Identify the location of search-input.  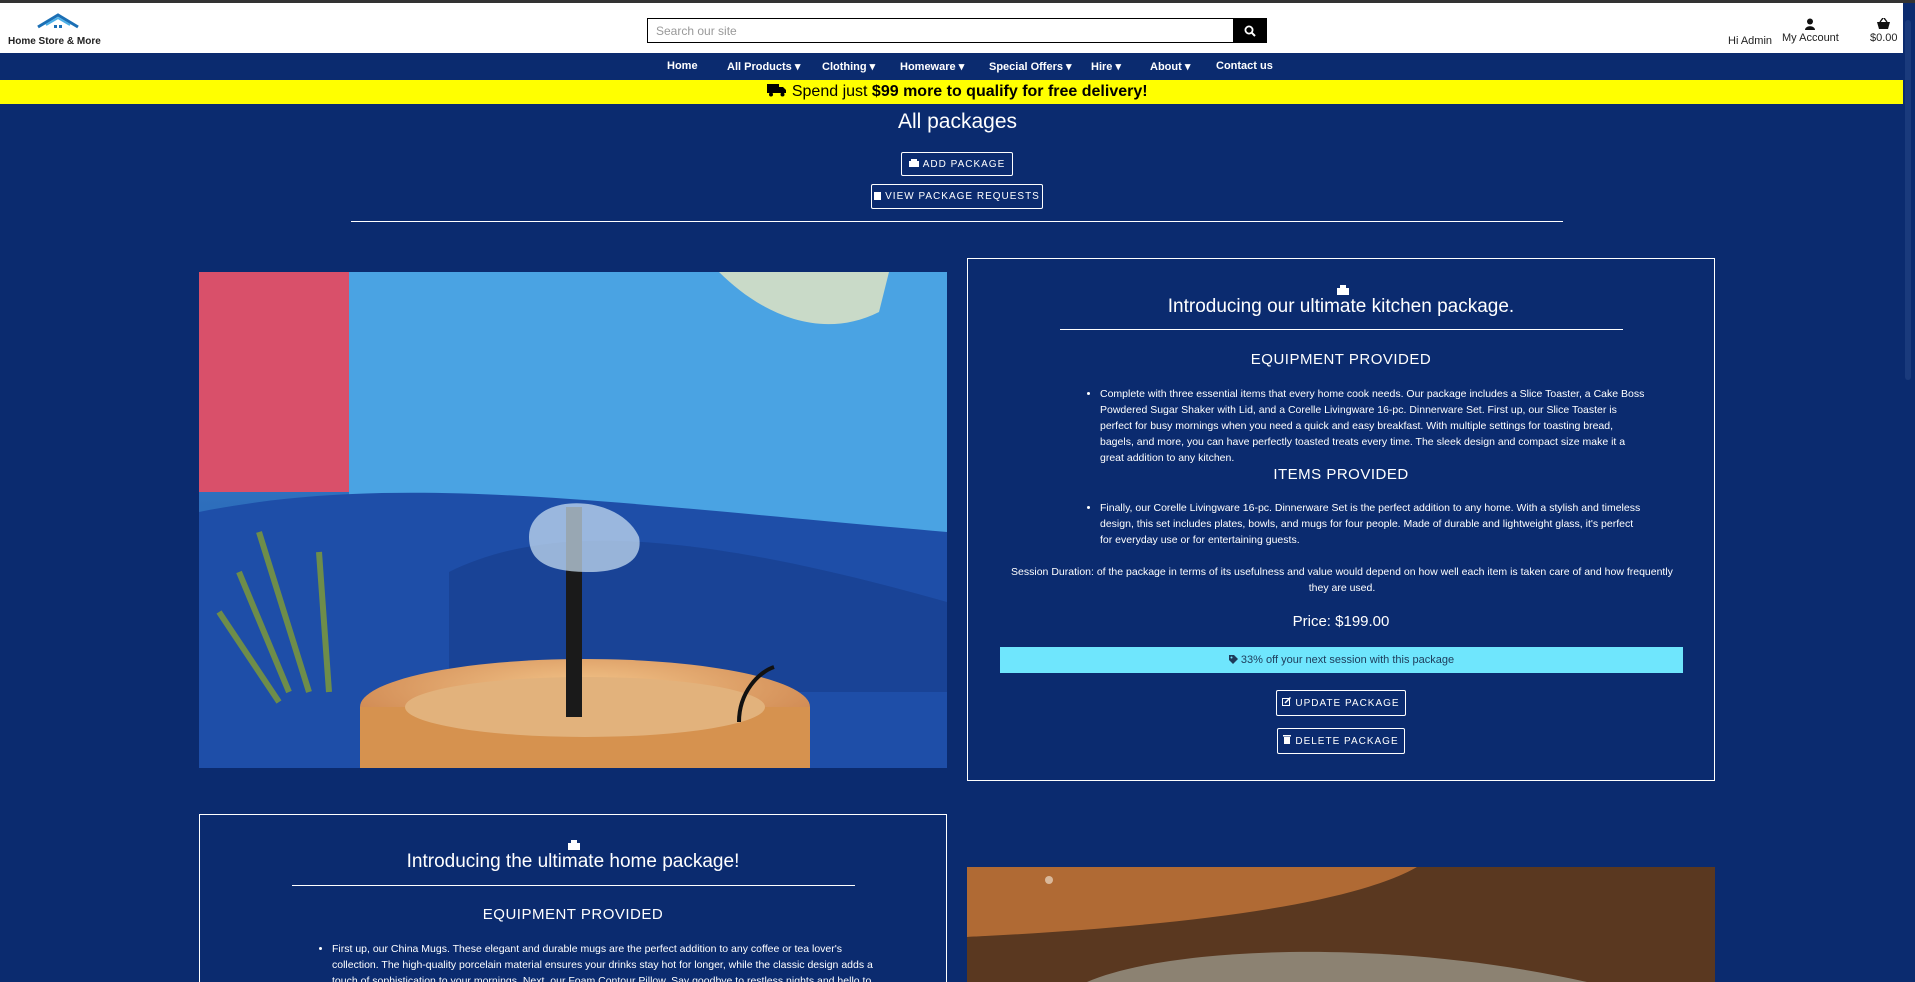
(941, 30).